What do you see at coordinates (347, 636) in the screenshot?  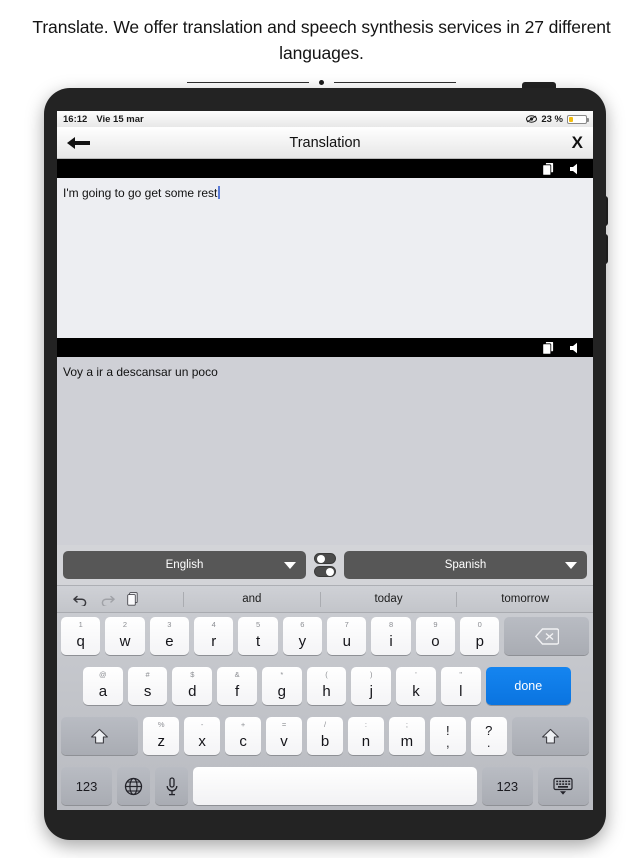 I see `key-u: 7u` at bounding box center [347, 636].